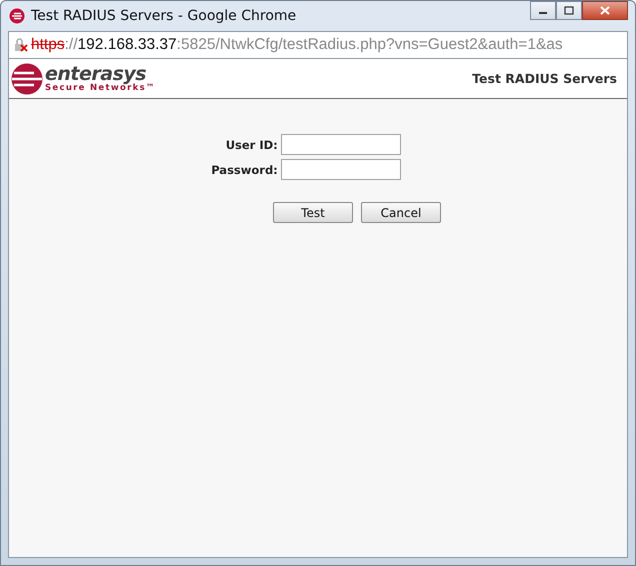  Describe the element at coordinates (251, 145) in the screenshot. I see `field-label: User ID:` at that location.